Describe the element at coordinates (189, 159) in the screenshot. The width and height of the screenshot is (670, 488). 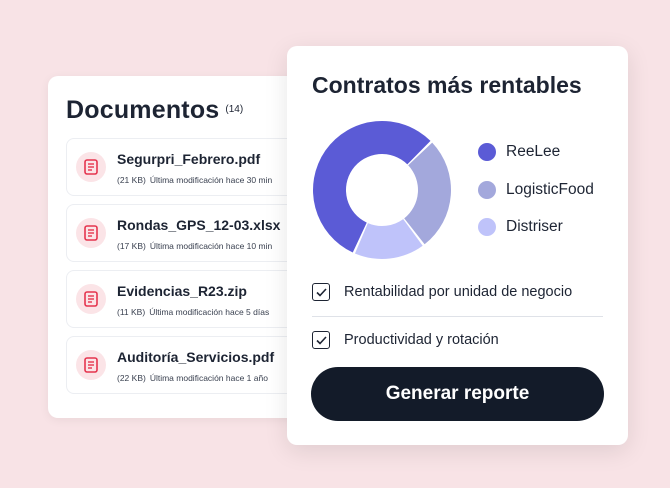
I see `document-name: Segurpri_Febrero.pdf` at that location.